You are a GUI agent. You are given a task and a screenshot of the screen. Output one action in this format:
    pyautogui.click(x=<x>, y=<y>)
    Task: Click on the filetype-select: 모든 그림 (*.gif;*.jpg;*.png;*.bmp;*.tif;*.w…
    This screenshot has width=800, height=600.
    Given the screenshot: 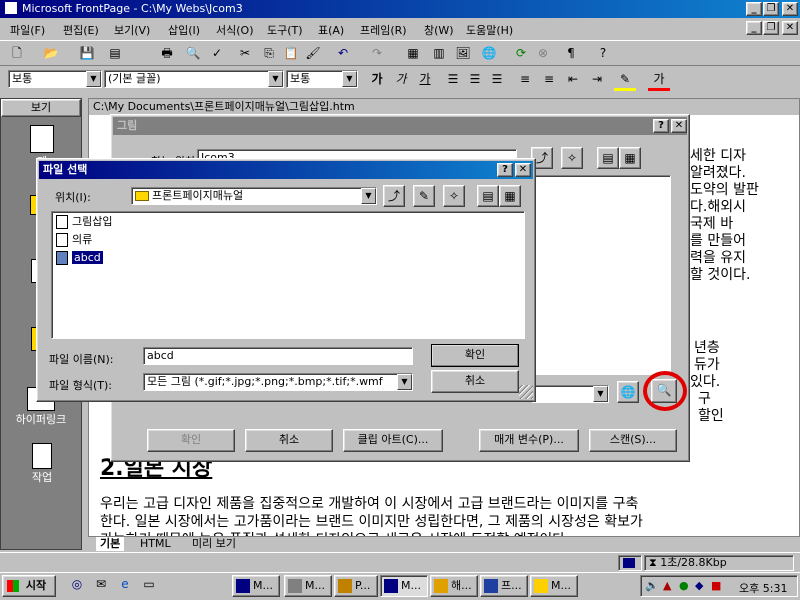 What is the action you would take?
    pyautogui.click(x=278, y=382)
    